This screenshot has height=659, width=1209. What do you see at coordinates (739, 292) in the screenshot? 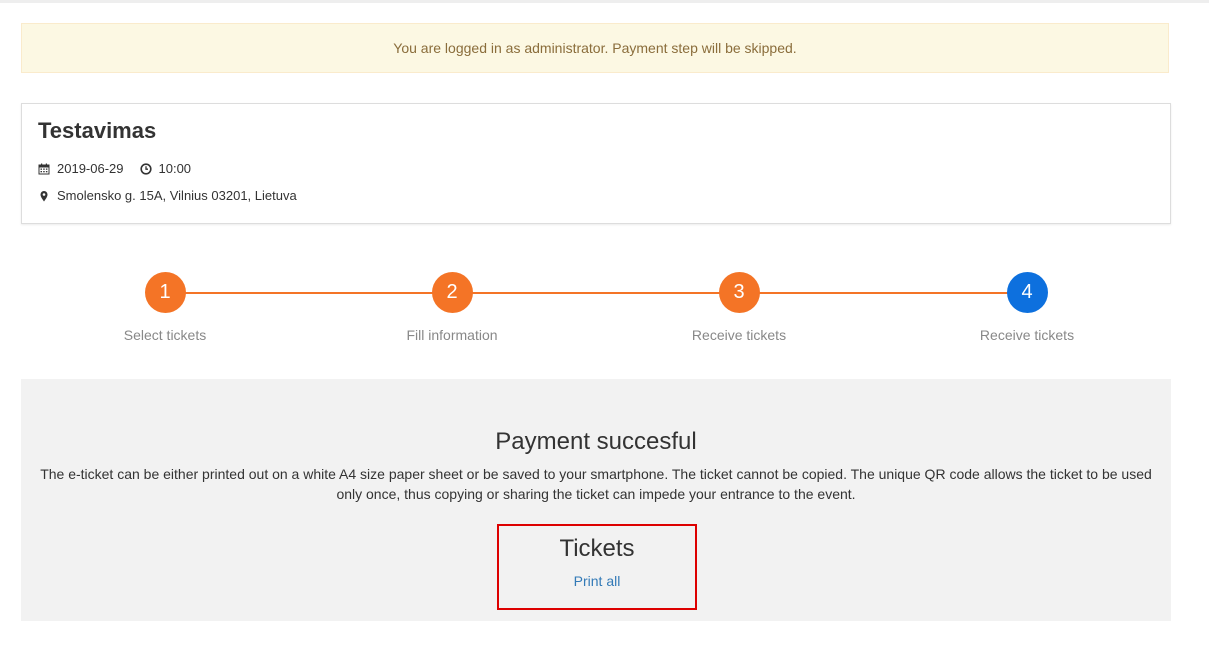
I see `step-3-circle: 3` at bounding box center [739, 292].